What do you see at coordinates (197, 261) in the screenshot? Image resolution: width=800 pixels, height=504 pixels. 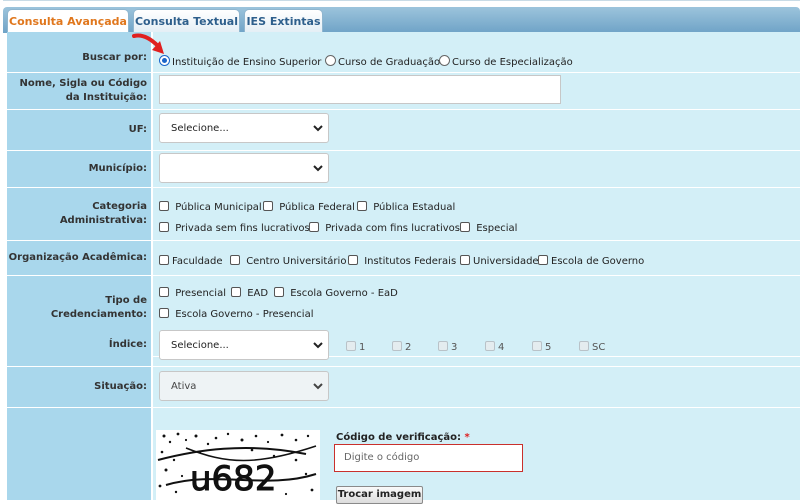 I see `cb-label: Faculdade` at bounding box center [197, 261].